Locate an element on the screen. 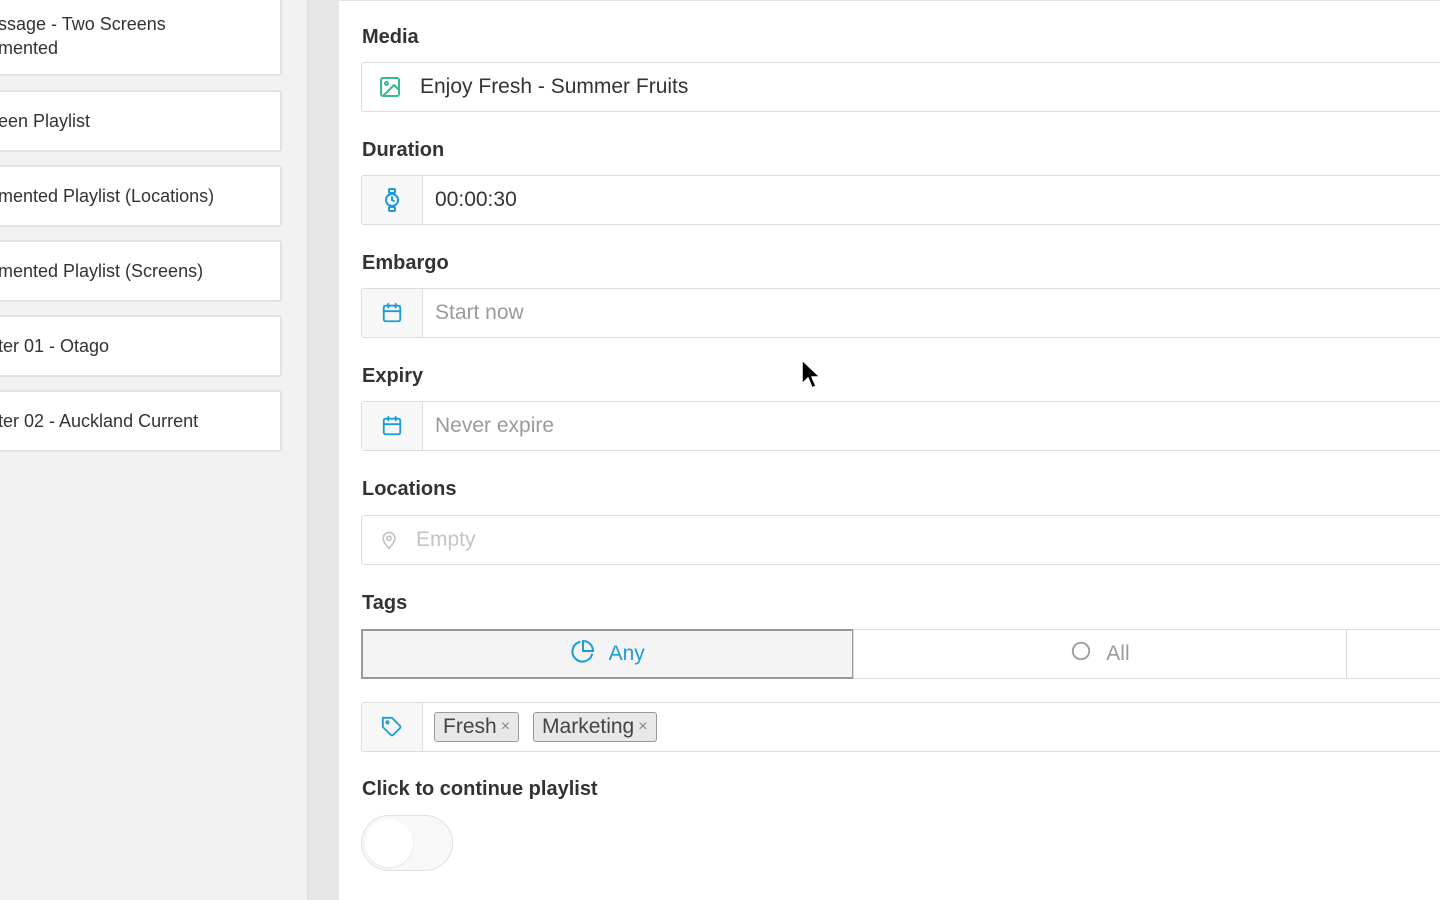 This screenshot has width=1440, height=900. tag-chip: Fresh × is located at coordinates (477, 727).